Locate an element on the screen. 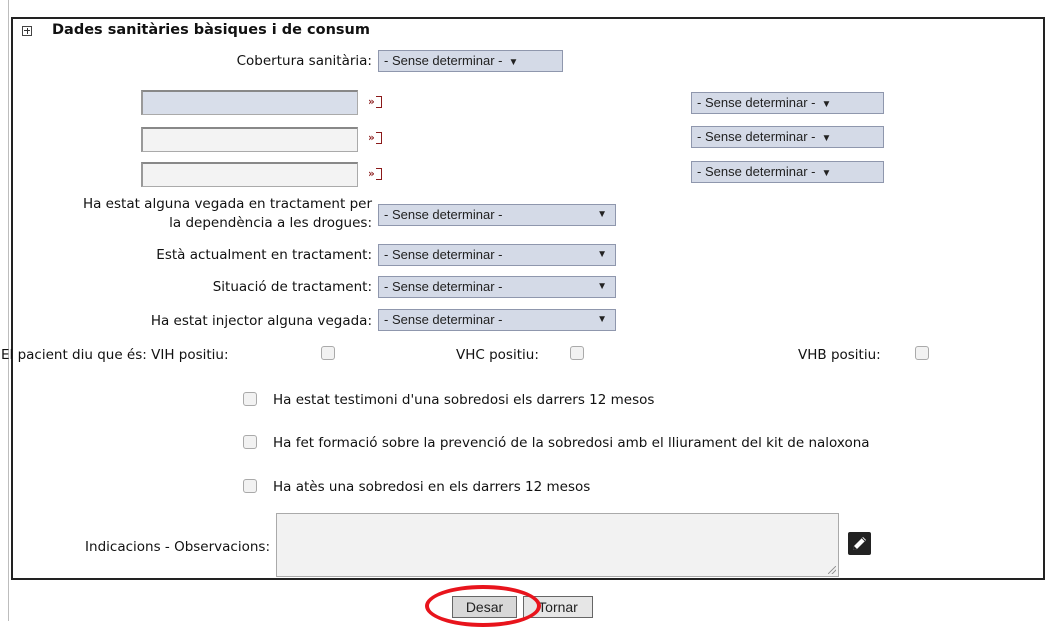 The image size is (1053, 627). window-left-border is located at coordinates (8, 310).